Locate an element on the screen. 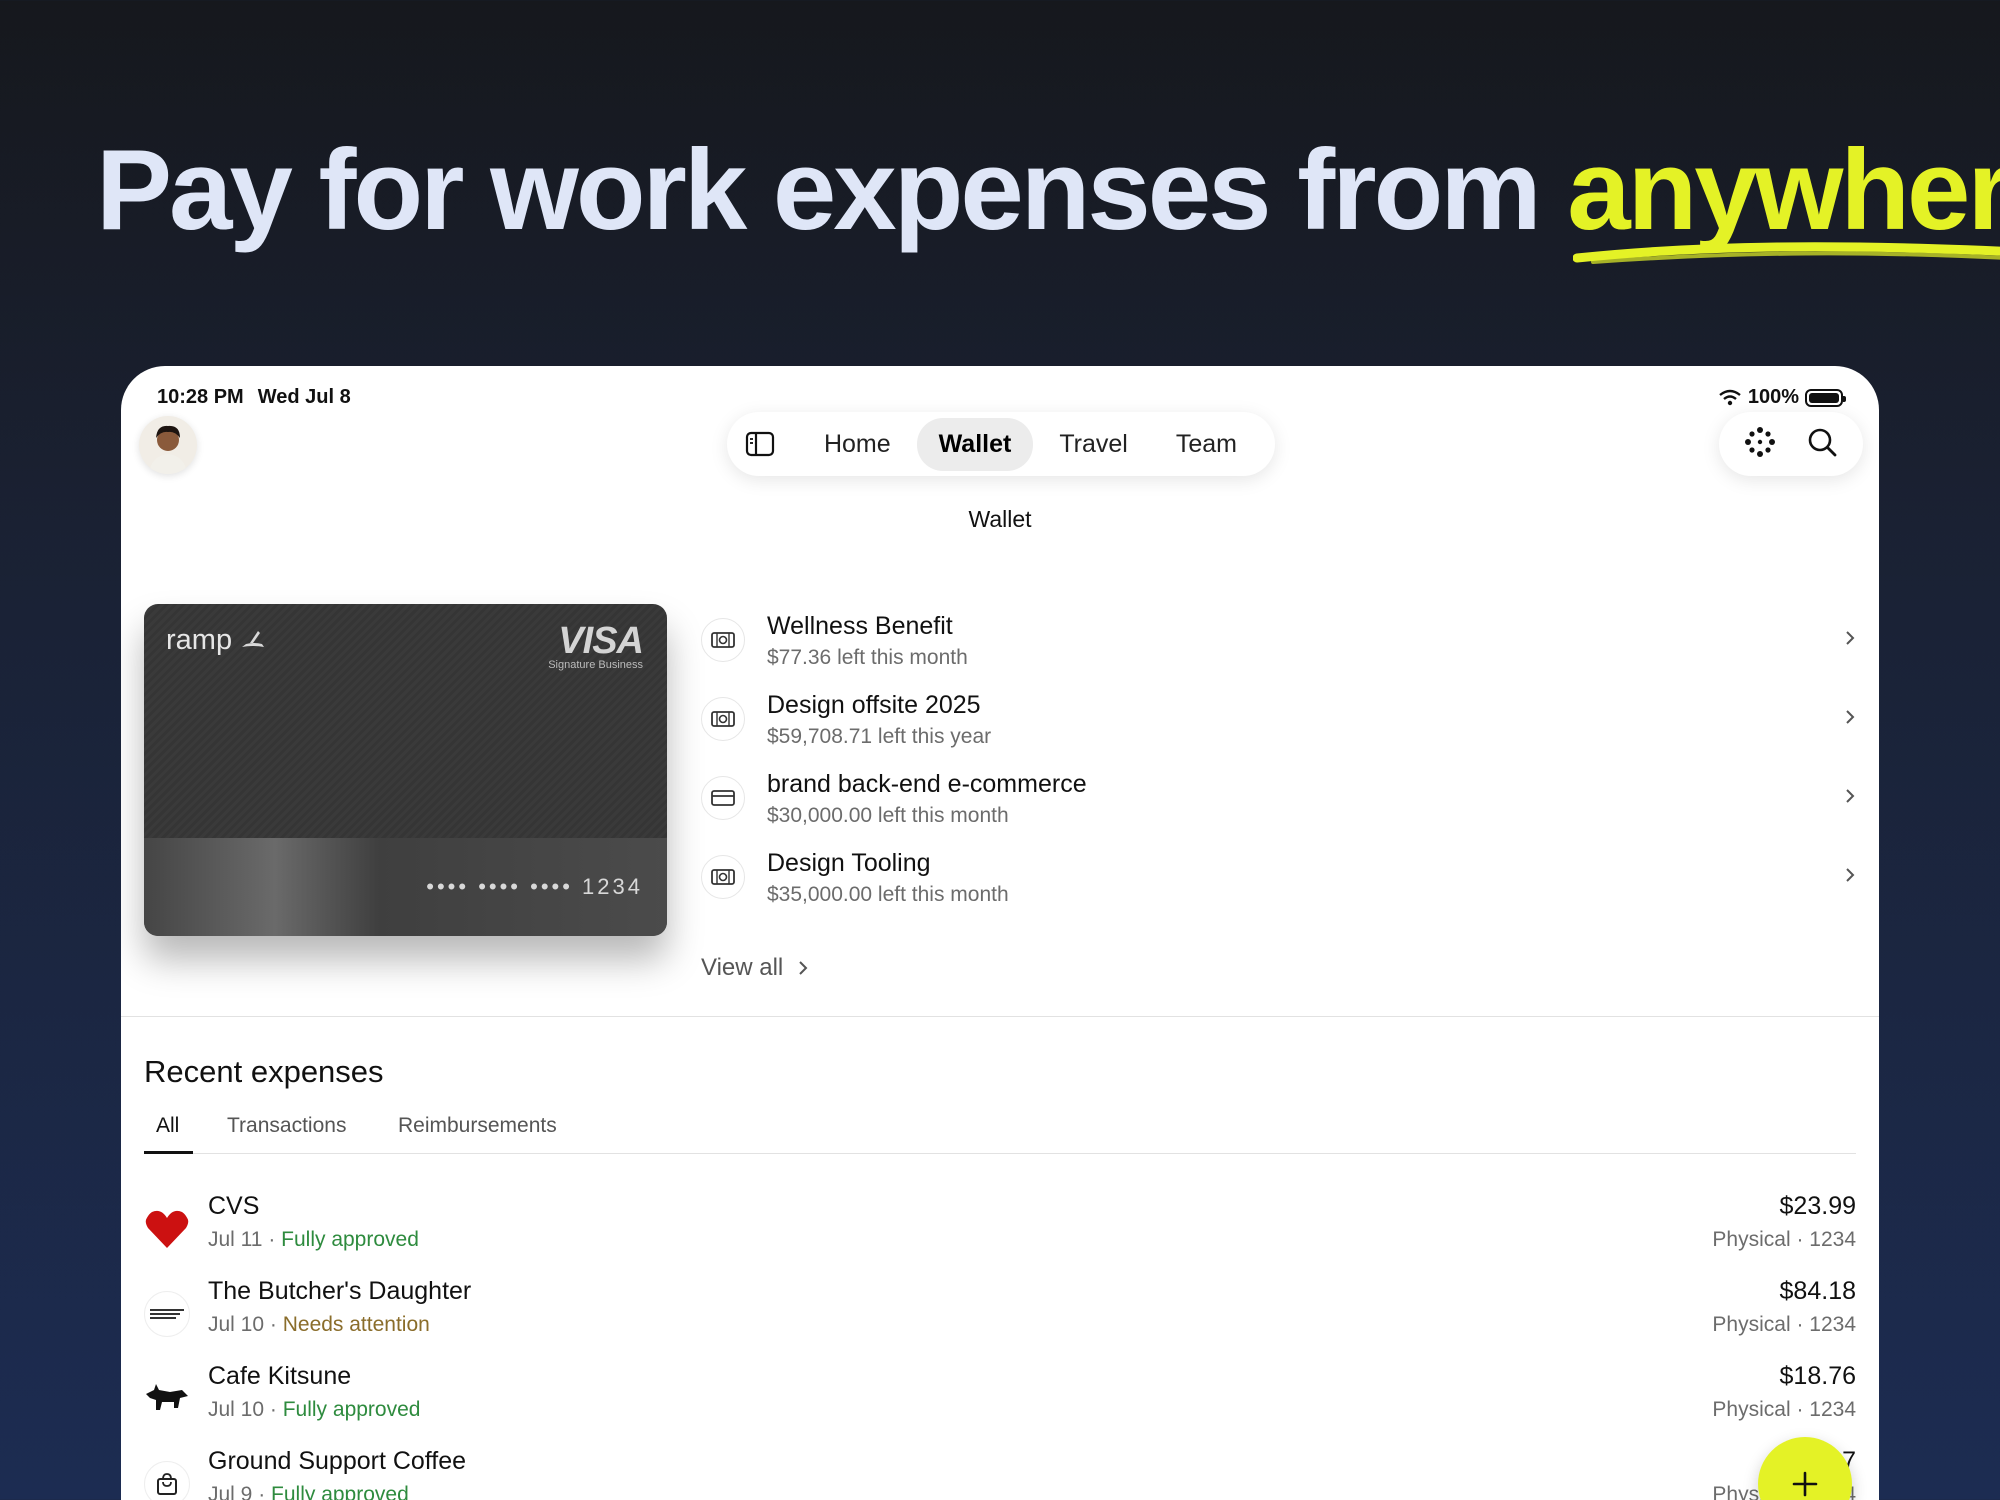 This screenshot has width=2000, height=1500. plus-icon is located at coordinates (1805, 1484).